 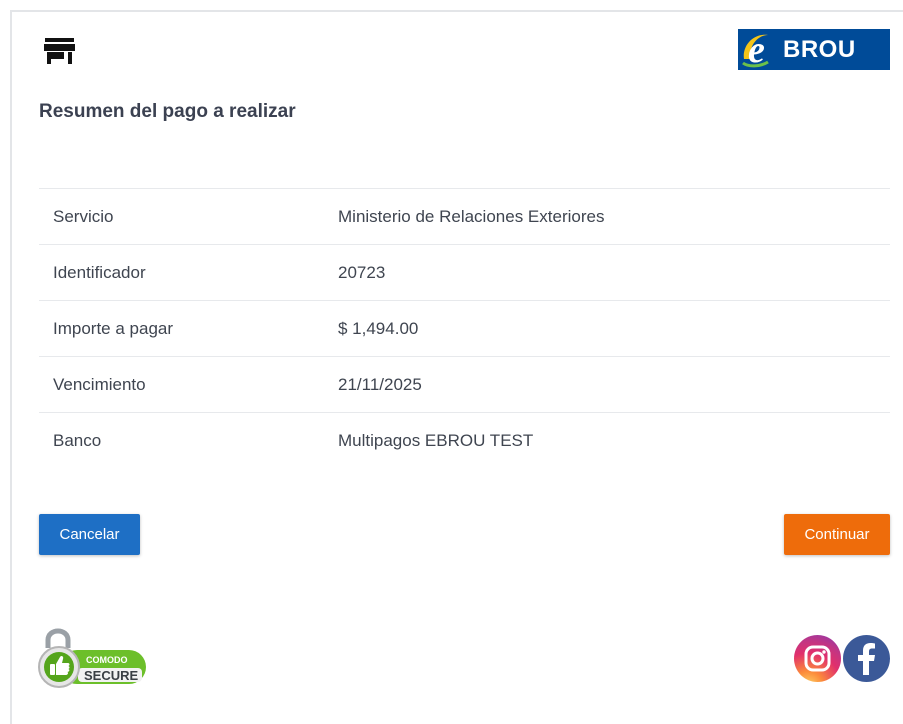 I want to click on summary-row-identificador: Identificador 20723, so click(x=464, y=273).